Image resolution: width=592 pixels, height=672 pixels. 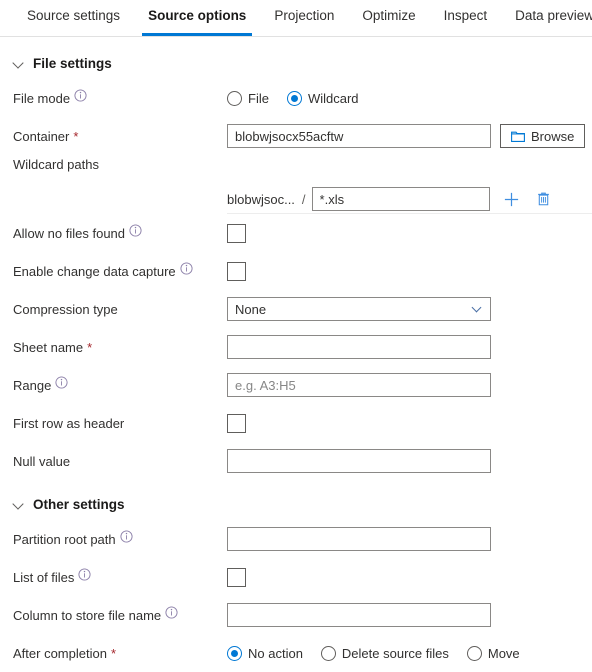 I want to click on tab-label: Inspect, so click(x=465, y=15).